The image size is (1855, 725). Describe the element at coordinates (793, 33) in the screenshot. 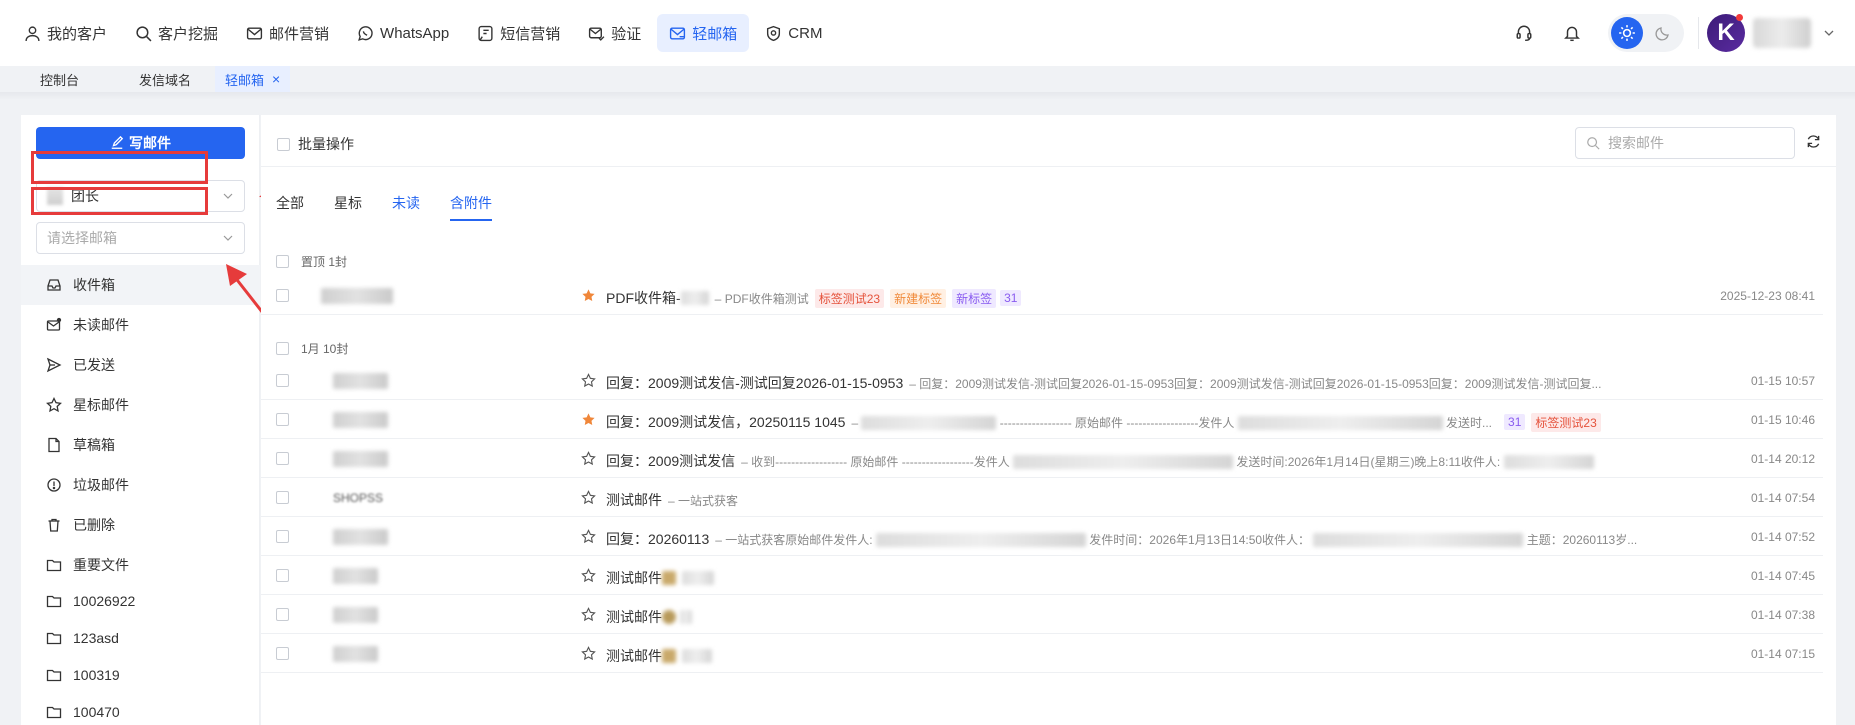

I see `nav-crm: CRM` at that location.